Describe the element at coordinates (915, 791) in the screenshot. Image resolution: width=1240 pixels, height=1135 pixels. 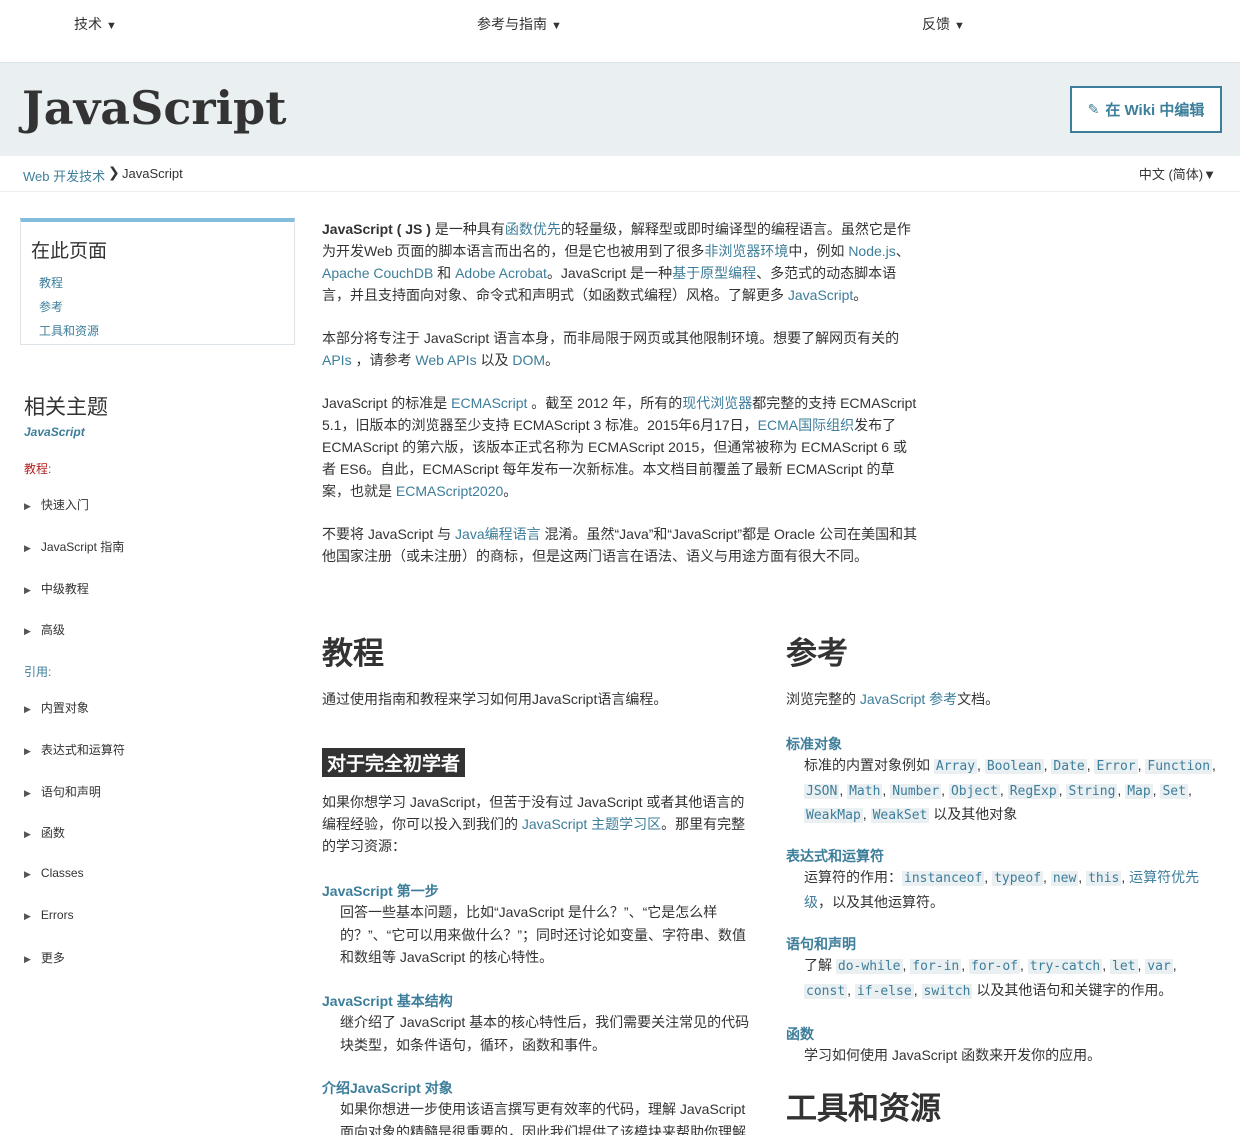
I see `code-number: Number` at that location.